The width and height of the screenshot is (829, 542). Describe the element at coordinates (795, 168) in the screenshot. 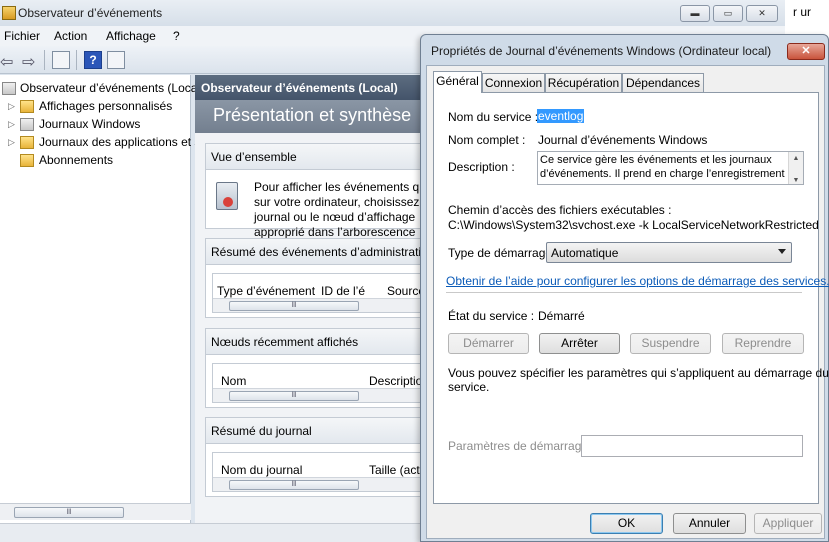

I see `description-scrollbar: ▲ ▼` at that location.